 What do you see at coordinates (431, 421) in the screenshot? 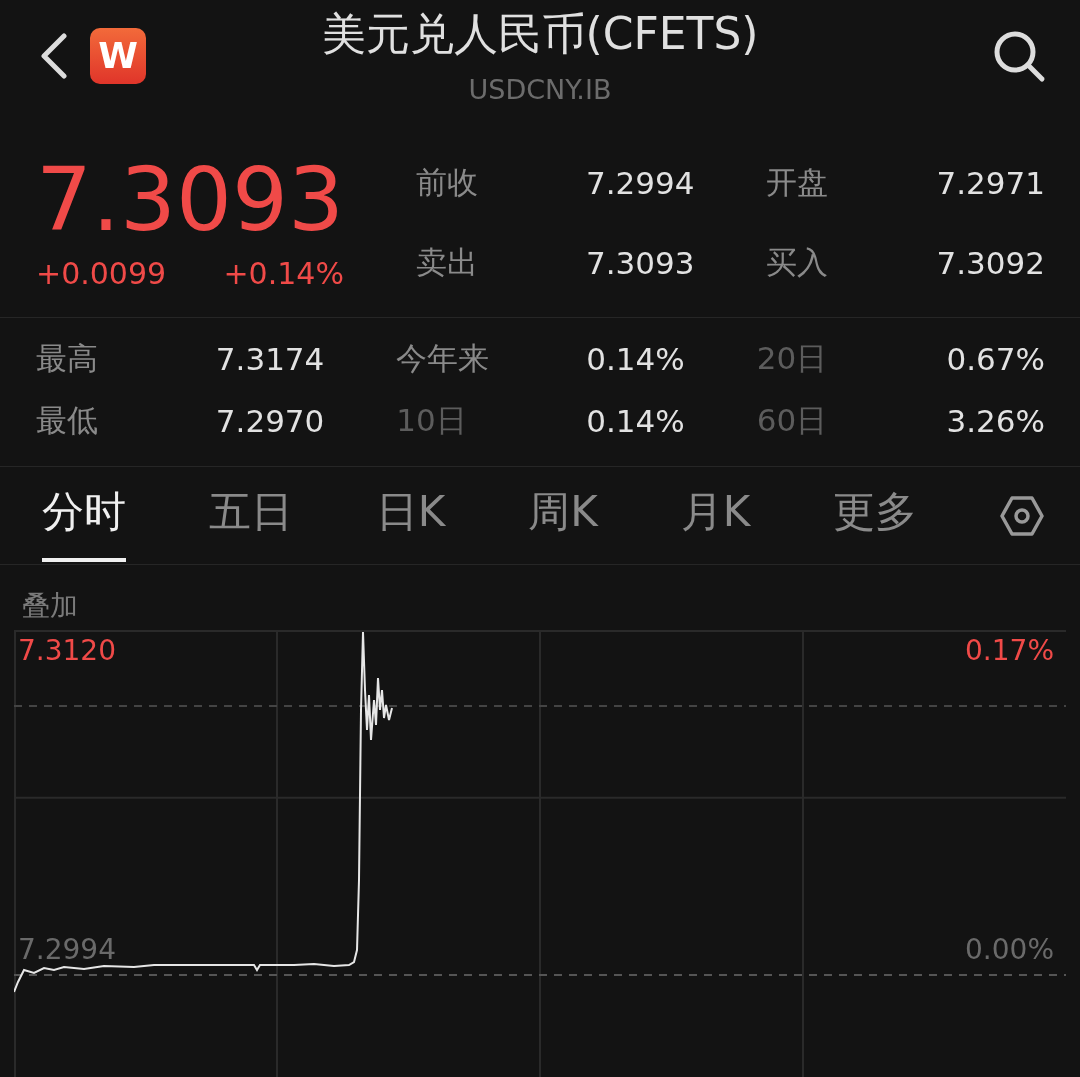
I see `stat-label: 10日` at bounding box center [431, 421].